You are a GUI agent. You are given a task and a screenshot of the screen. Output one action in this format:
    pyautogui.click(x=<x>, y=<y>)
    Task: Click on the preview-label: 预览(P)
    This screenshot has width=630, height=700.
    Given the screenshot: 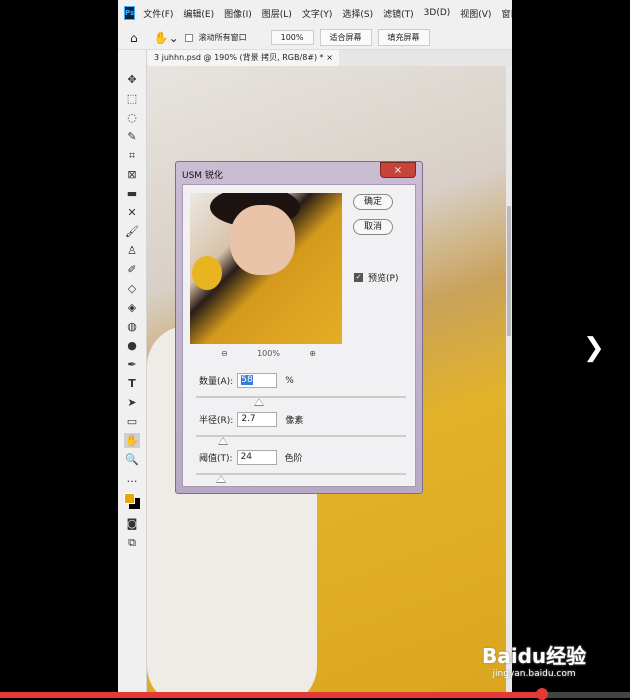 What is the action you would take?
    pyautogui.click(x=383, y=279)
    